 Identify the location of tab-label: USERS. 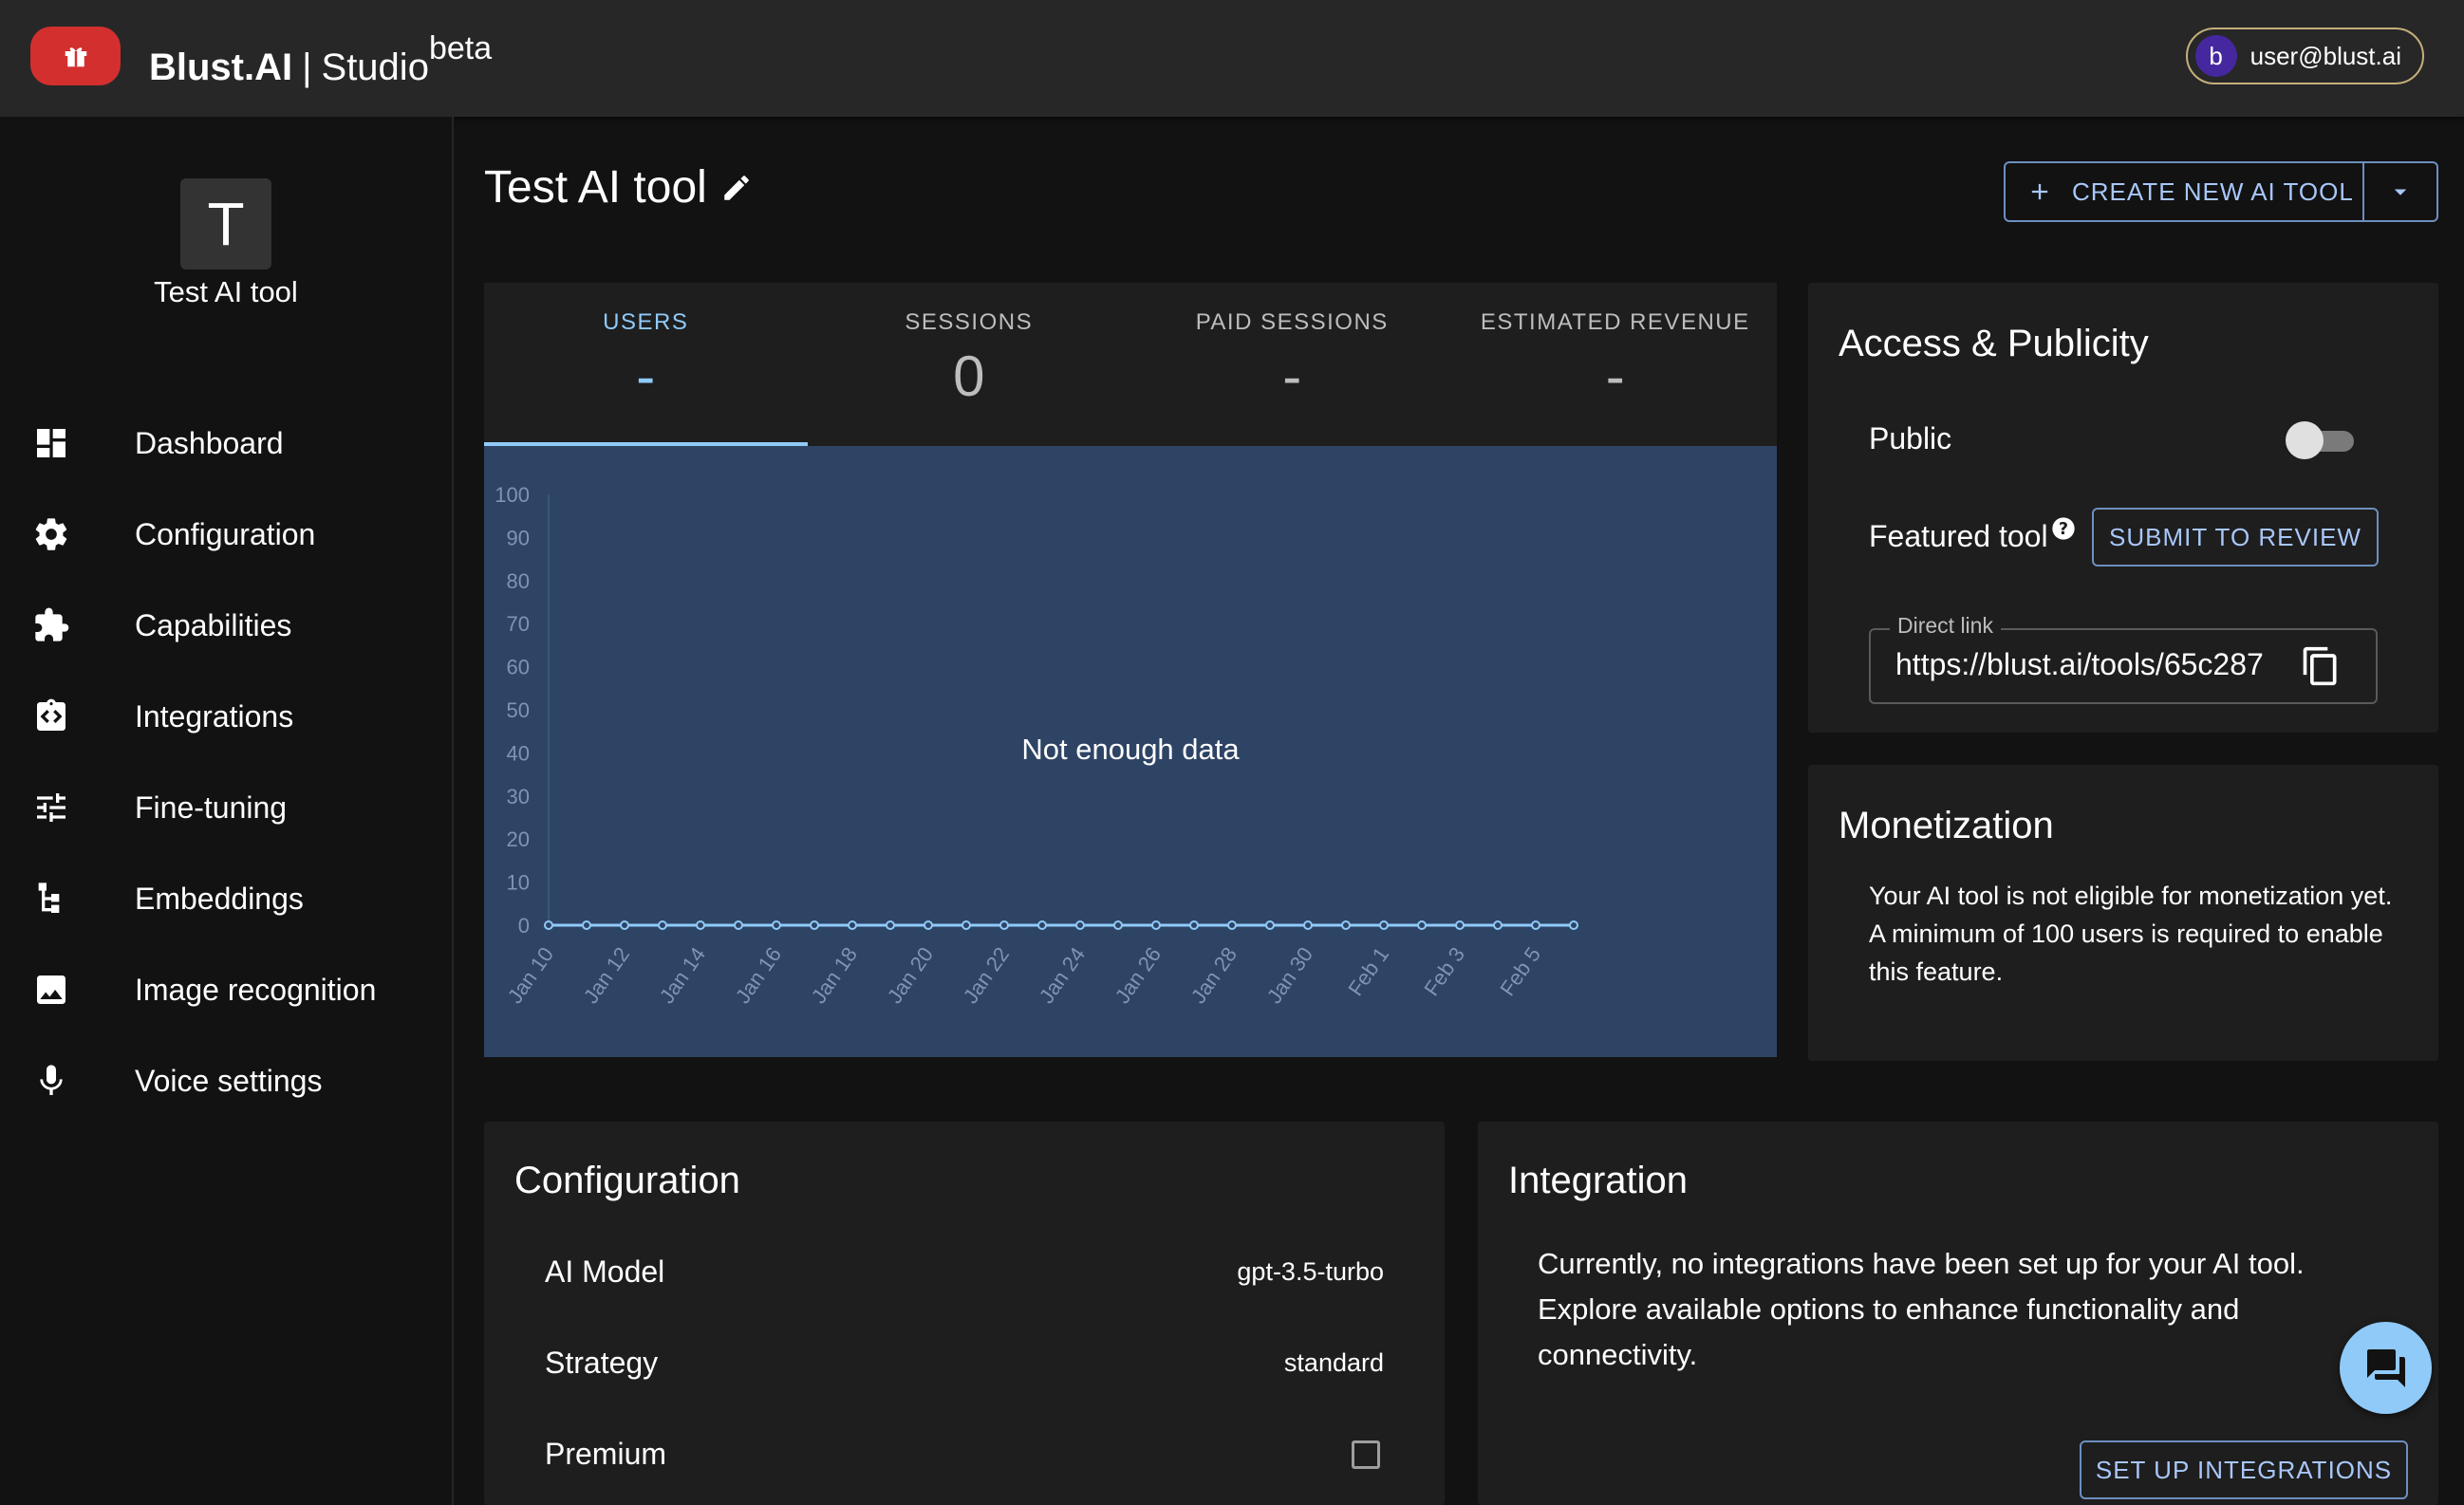
(646, 322).